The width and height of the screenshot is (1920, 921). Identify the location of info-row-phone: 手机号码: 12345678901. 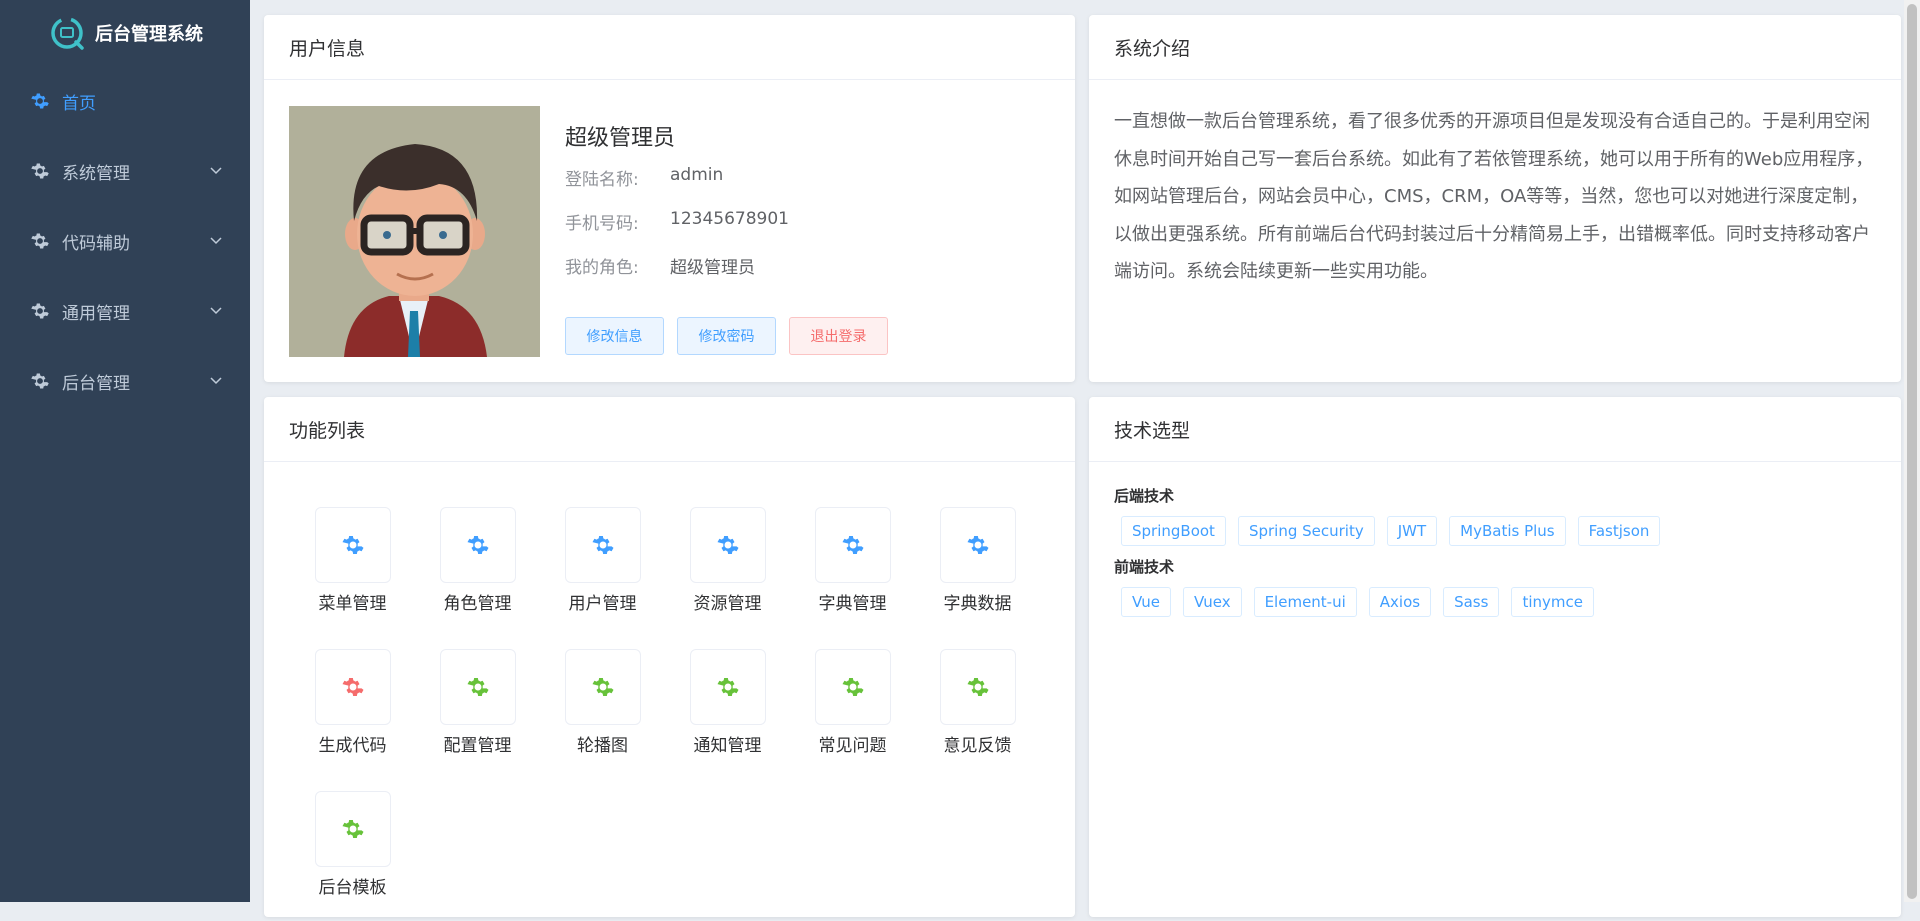
(677, 221).